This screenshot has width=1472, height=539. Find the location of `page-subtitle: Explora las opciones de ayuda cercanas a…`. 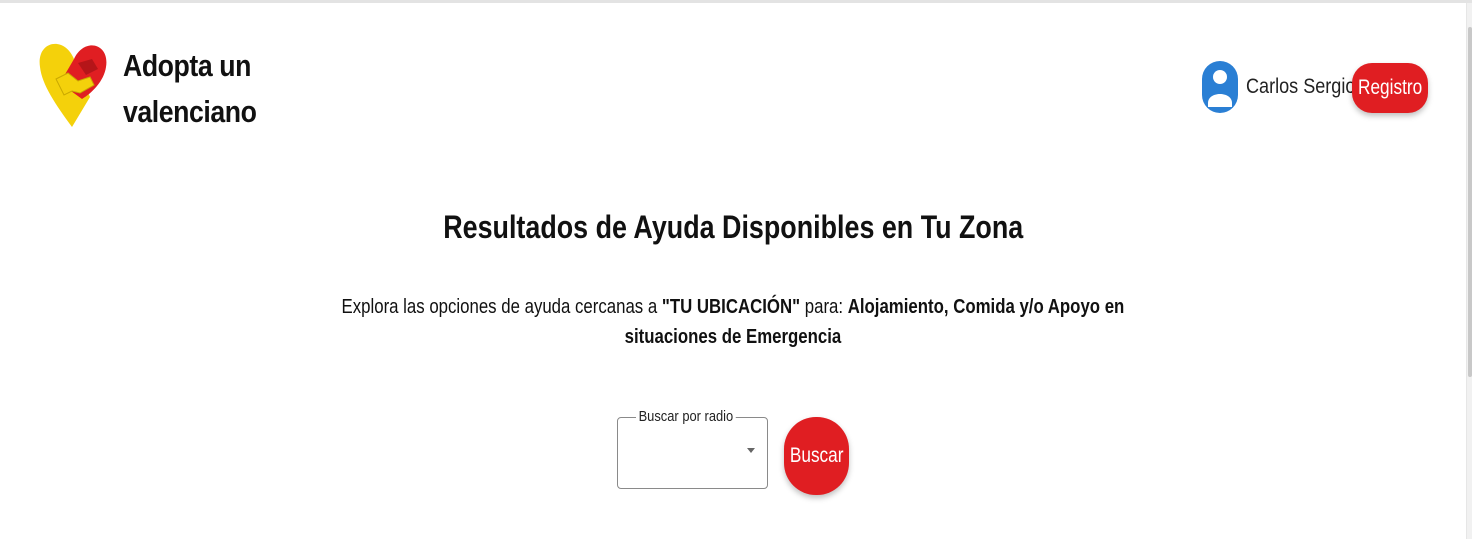

page-subtitle: Explora las opciones de ayuda cercanas a… is located at coordinates (733, 322).